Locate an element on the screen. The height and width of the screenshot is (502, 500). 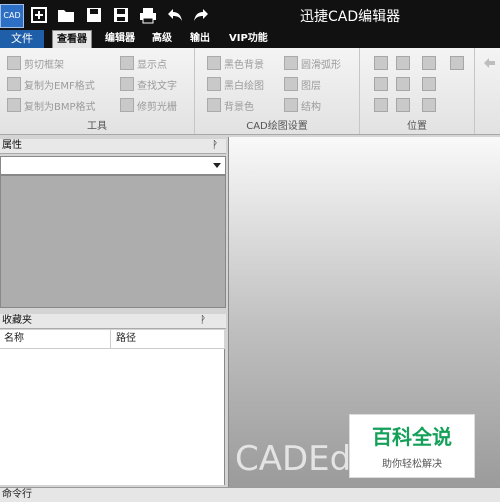
badge-subtitle: 助你轻松解决 is located at coordinates (412, 464).